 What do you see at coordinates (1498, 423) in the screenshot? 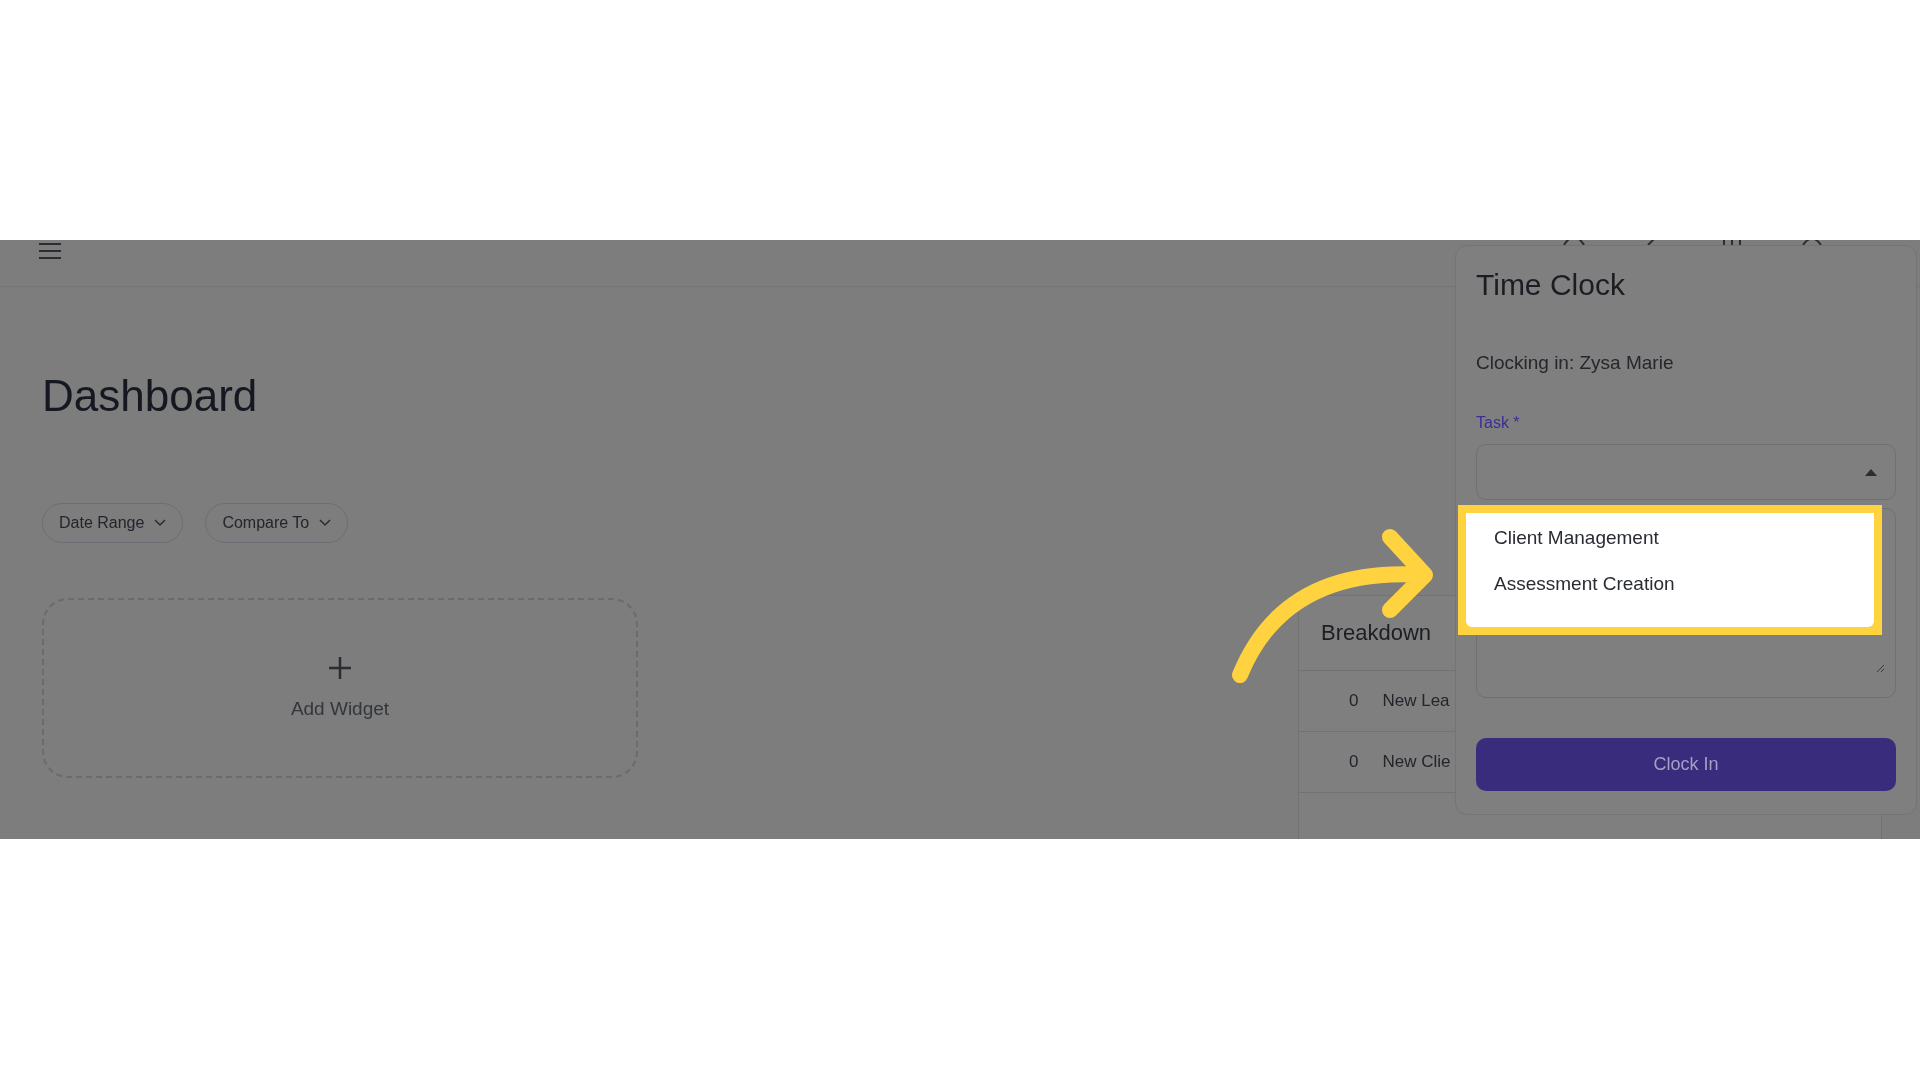
I see `task-label: Task *` at bounding box center [1498, 423].